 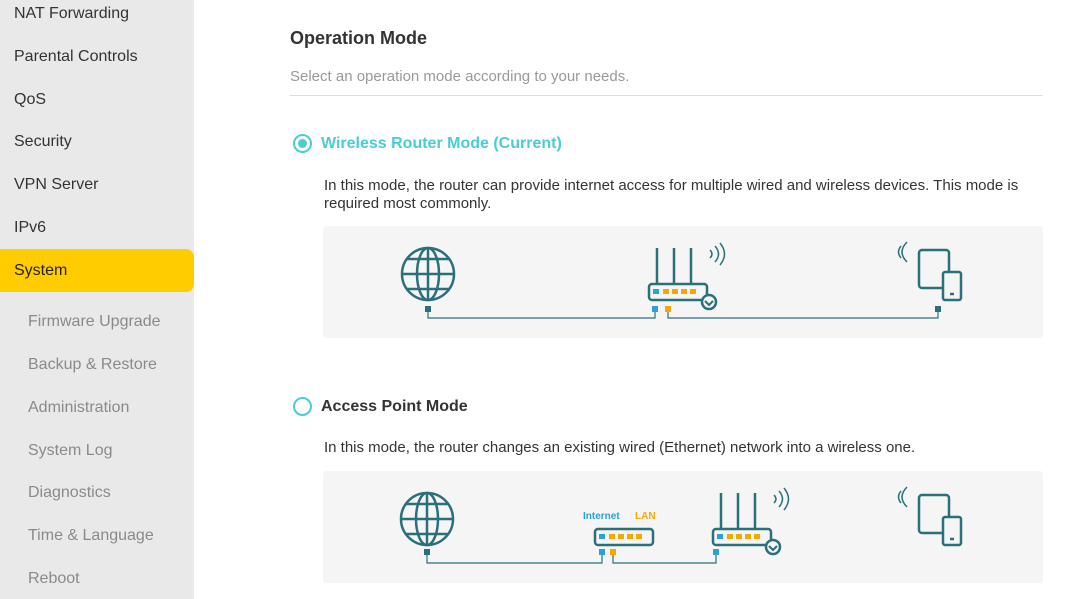 What do you see at coordinates (394, 407) in the screenshot?
I see `access-point-mode-label: Access Point Mode` at bounding box center [394, 407].